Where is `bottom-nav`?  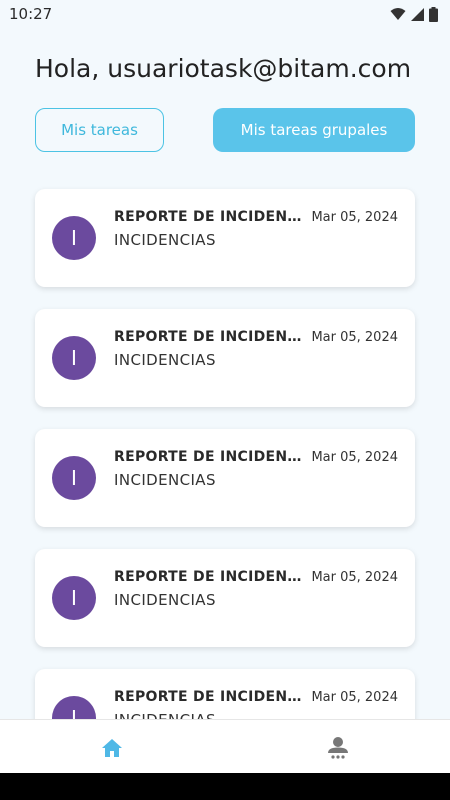
bottom-nav is located at coordinates (225, 746).